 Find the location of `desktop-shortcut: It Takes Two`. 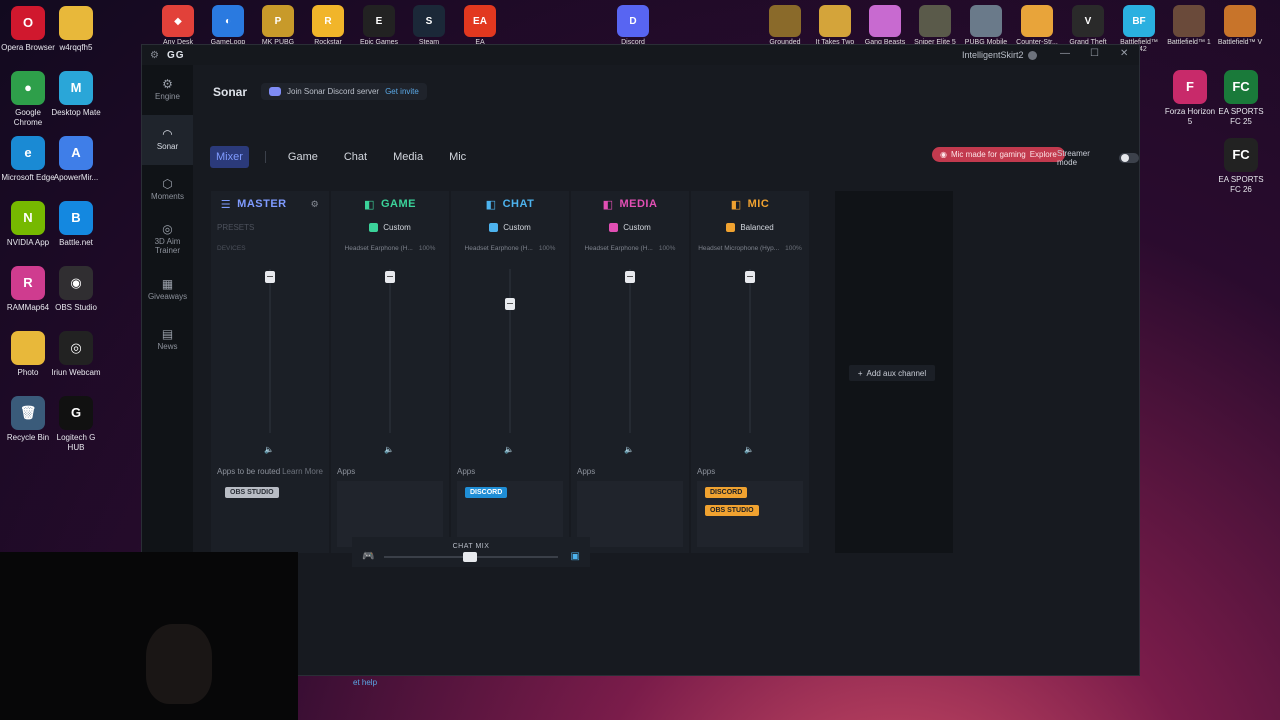

desktop-shortcut: It Takes Two is located at coordinates (835, 25).